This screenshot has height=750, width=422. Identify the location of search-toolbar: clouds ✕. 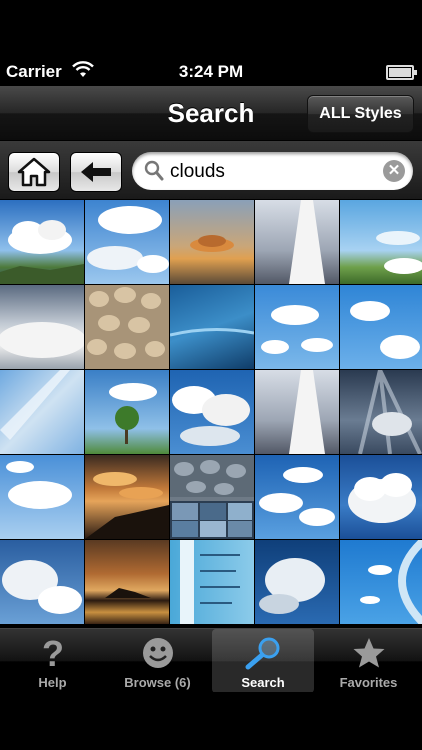
(211, 170).